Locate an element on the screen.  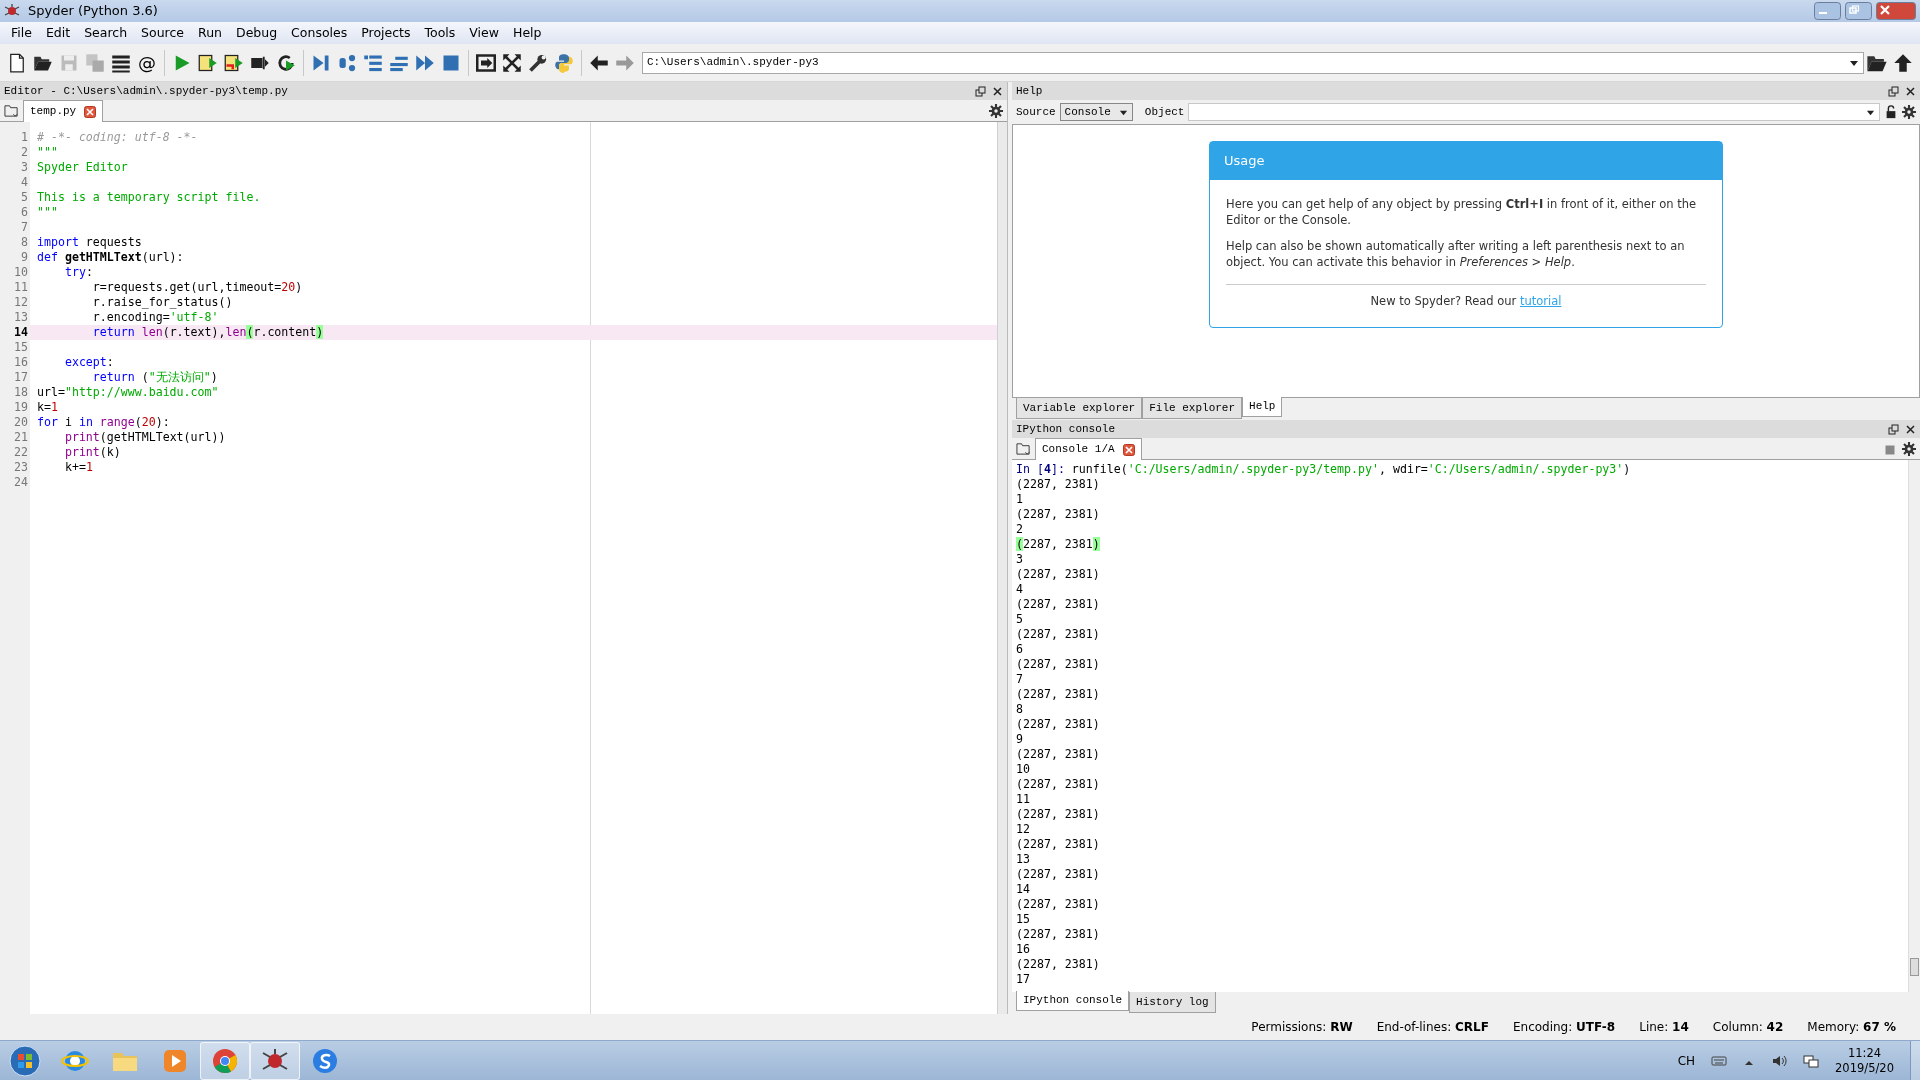
console-line: 10 is located at coordinates (1023, 769).